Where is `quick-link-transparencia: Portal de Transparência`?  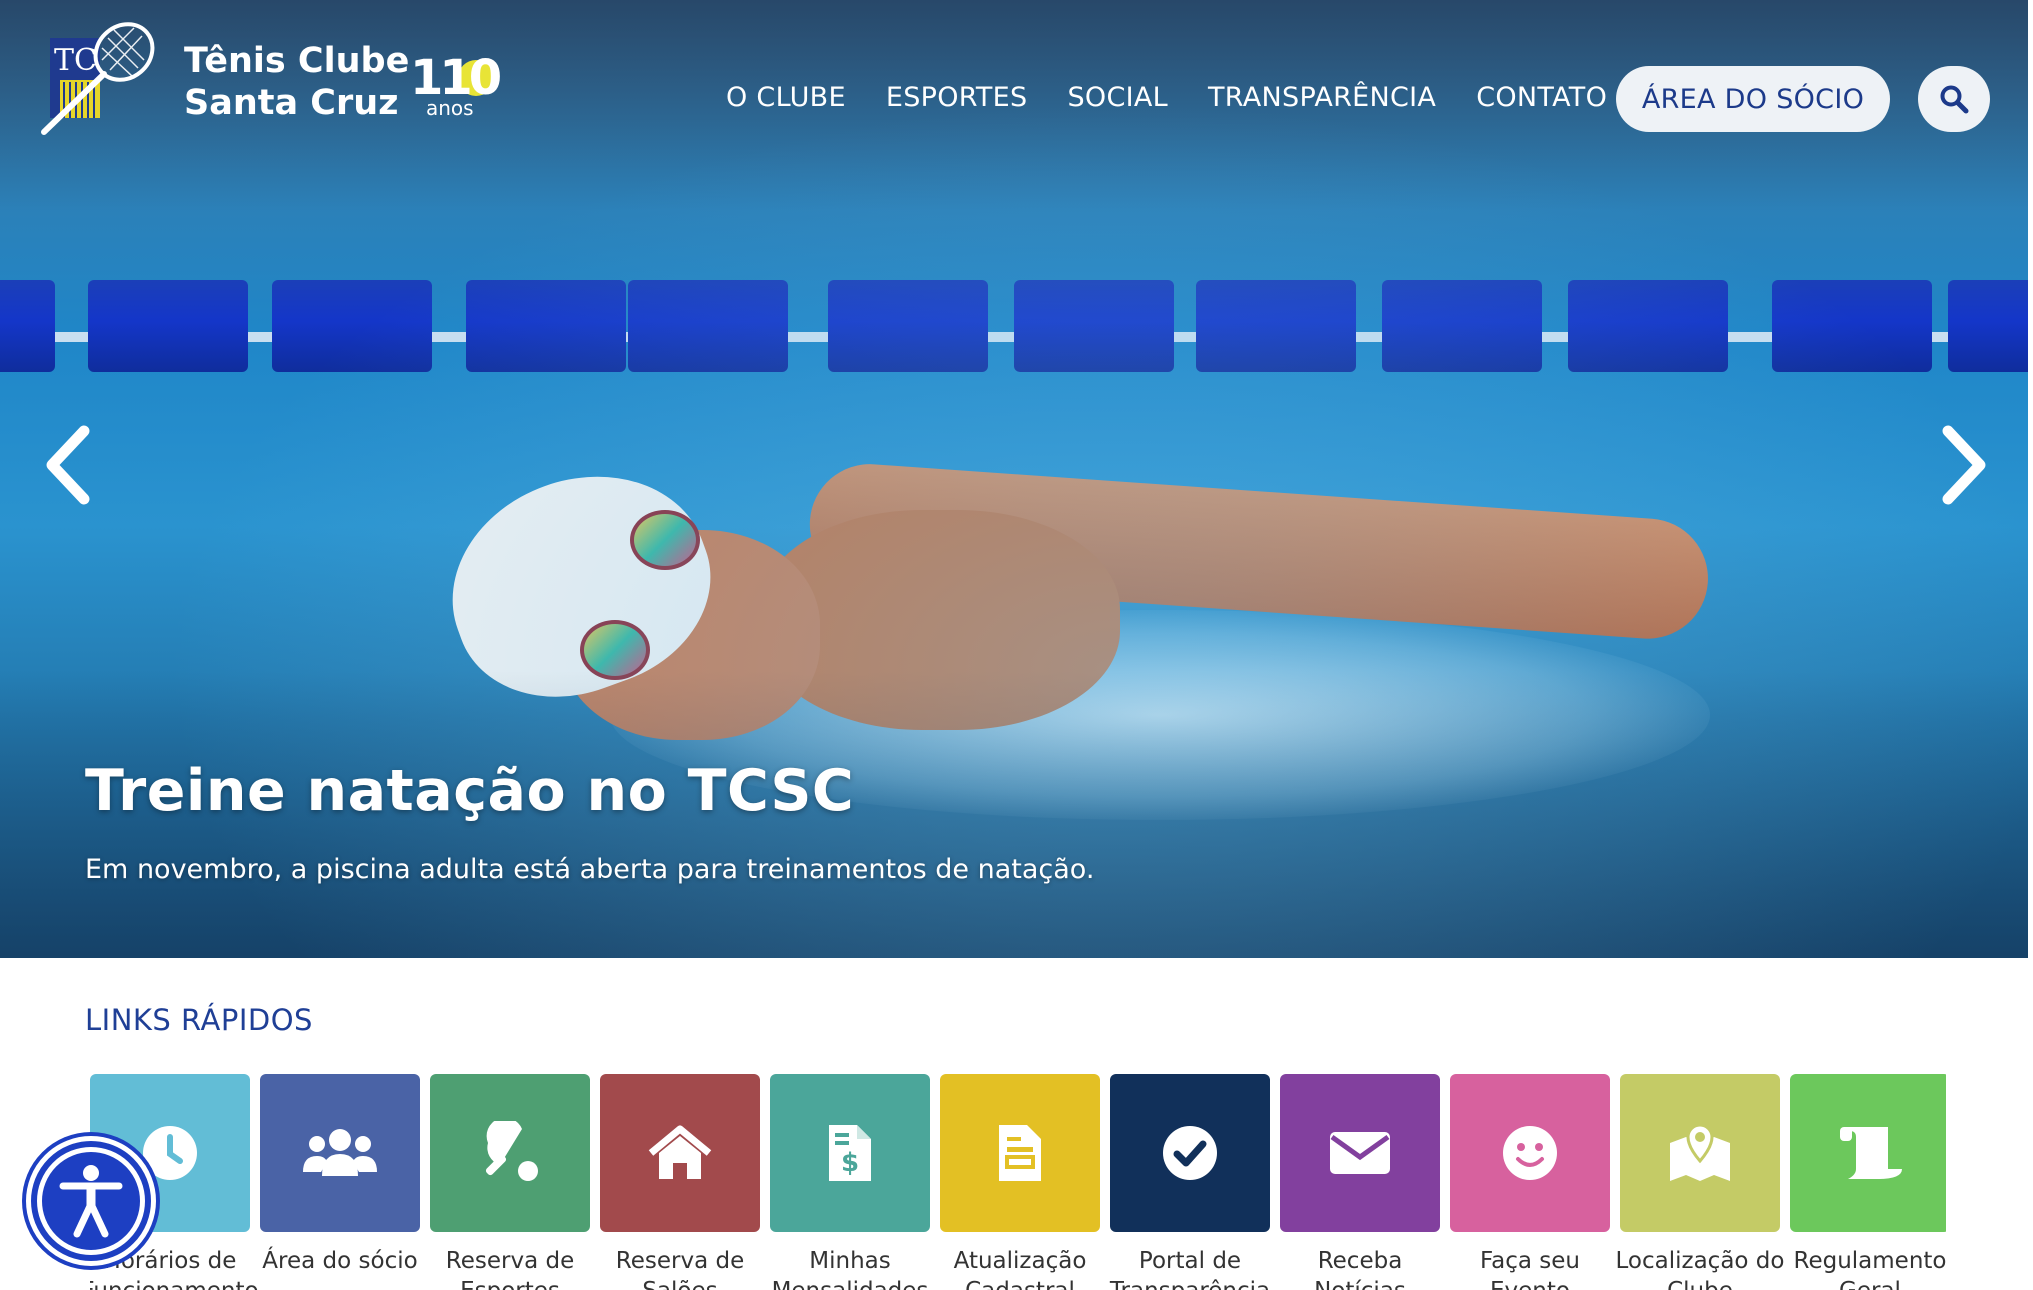
quick-link-transparencia: Portal de Transparência is located at coordinates (1190, 1182).